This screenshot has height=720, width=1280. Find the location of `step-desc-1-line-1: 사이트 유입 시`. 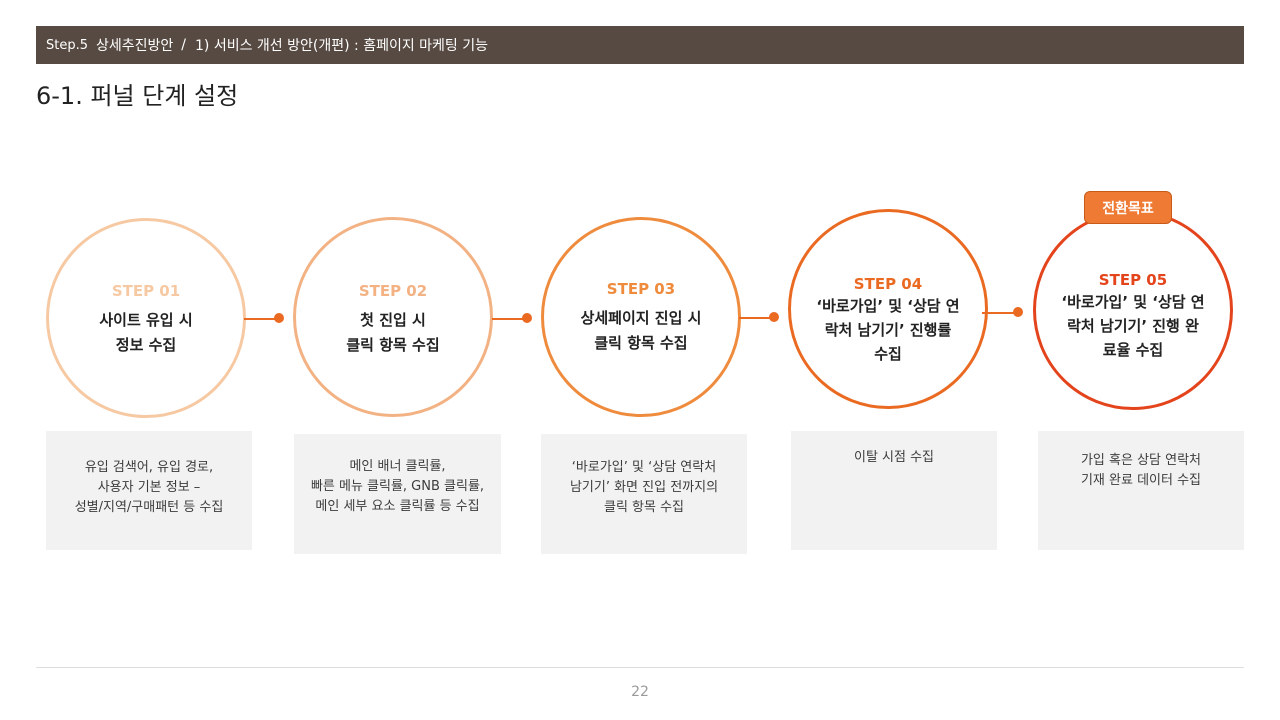

step-desc-1-line-1: 사이트 유입 시 is located at coordinates (146, 320).